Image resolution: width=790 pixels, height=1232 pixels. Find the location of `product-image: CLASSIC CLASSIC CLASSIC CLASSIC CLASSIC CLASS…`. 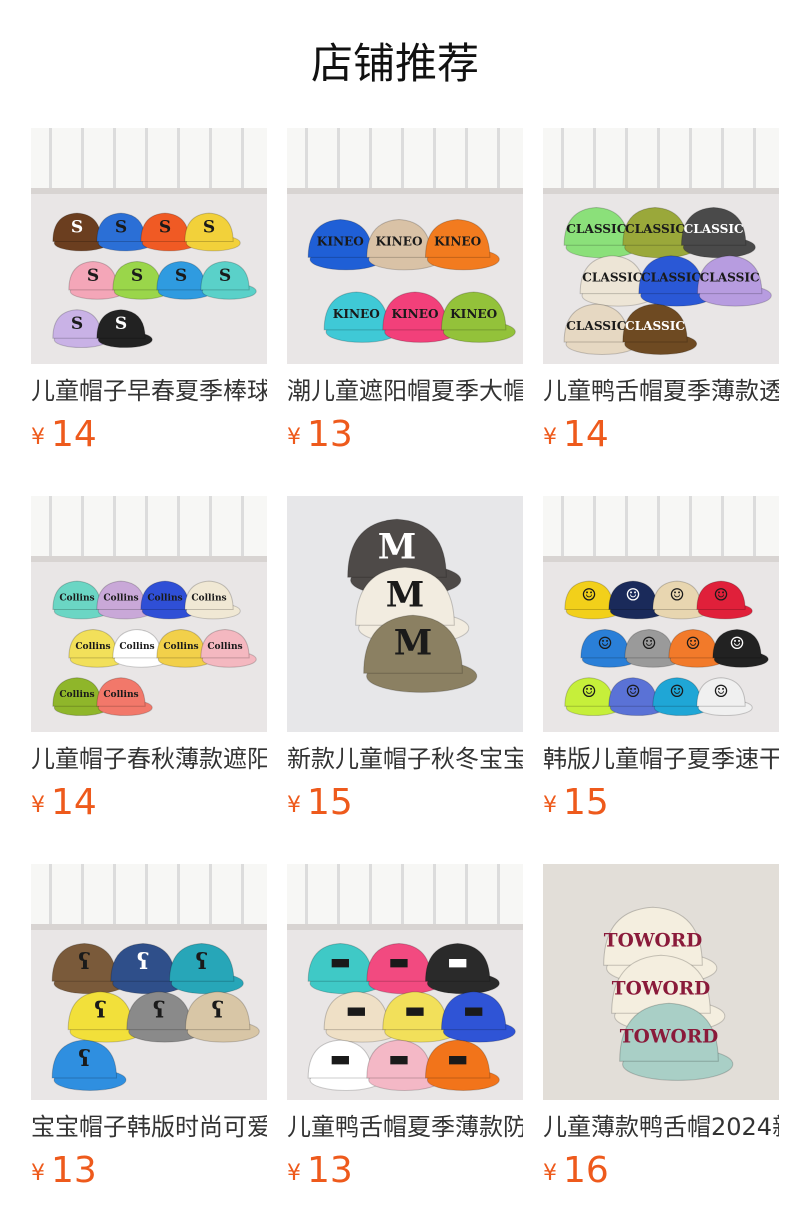

product-image: CLASSIC CLASSIC CLASSIC CLASSIC CLASSIC CLASS… is located at coordinates (661, 246).